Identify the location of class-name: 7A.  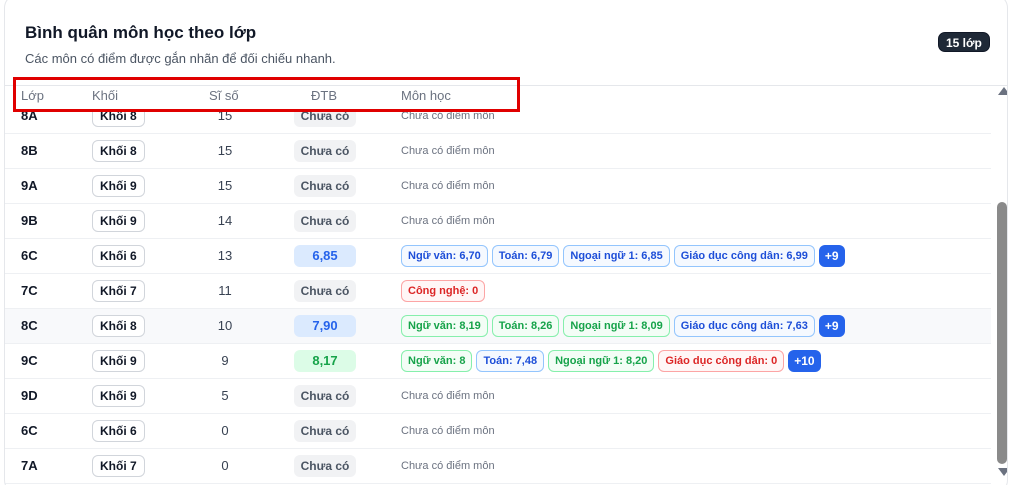
(29, 465).